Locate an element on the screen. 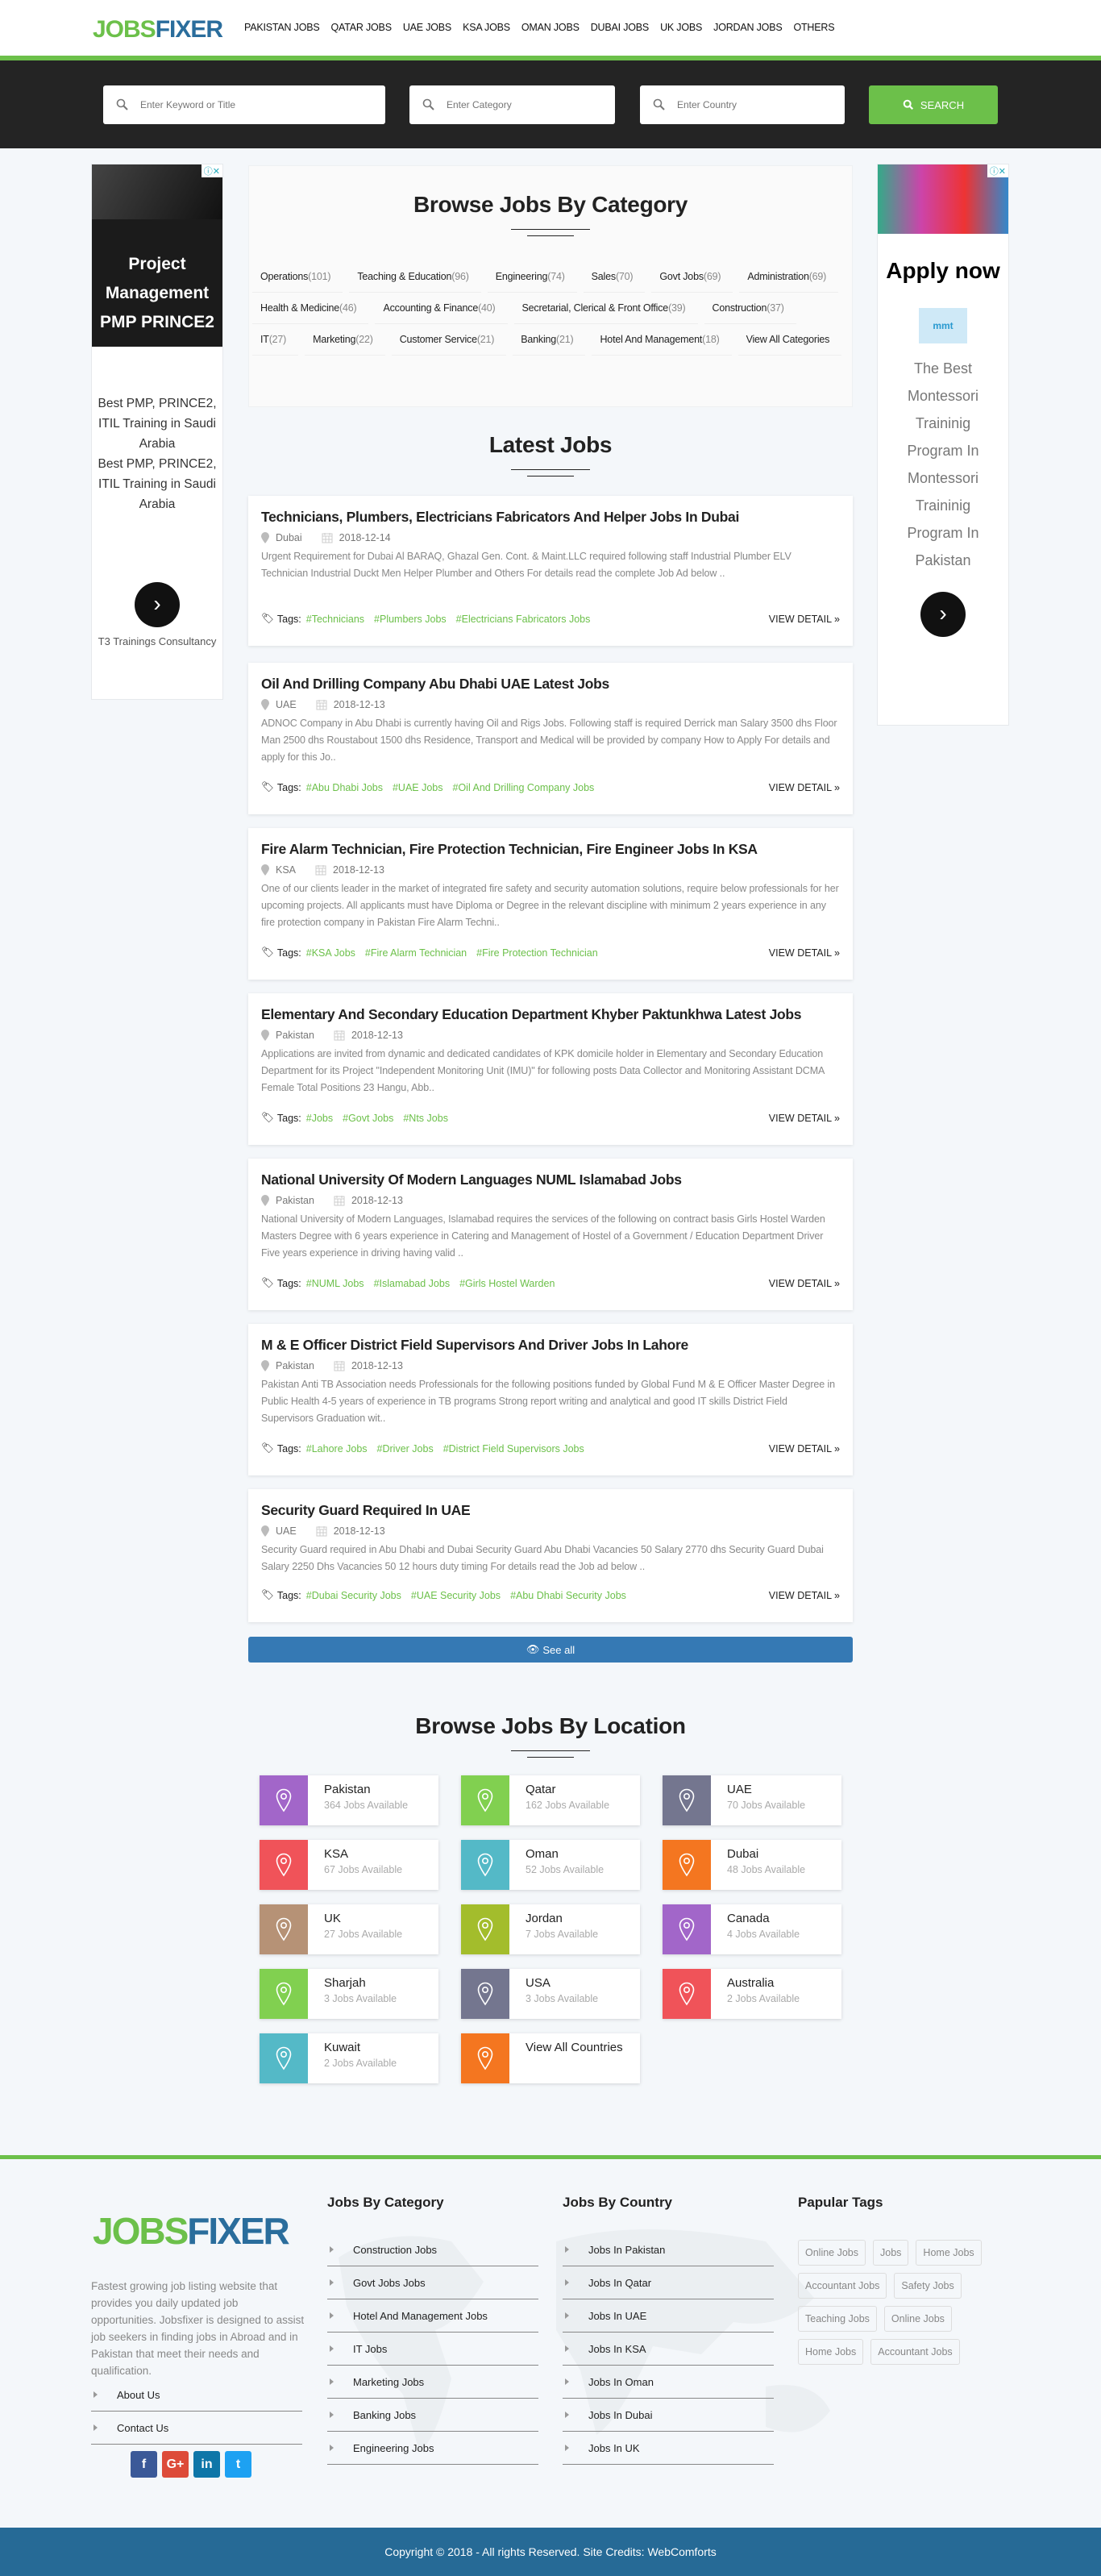  footer-tag: Accountant Jobs is located at coordinates (842, 2286).